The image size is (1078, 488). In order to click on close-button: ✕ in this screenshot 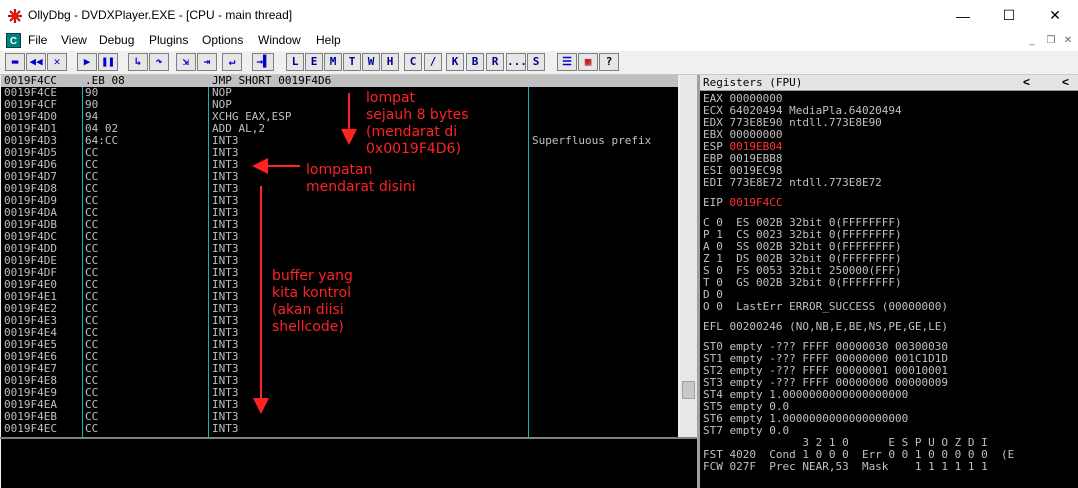, I will do `click(1055, 15)`.